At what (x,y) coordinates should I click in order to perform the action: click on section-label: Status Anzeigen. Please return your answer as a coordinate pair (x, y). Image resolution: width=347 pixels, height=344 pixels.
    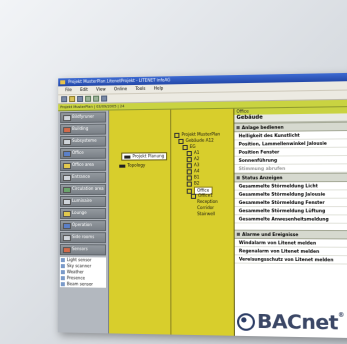
    Looking at the image, I should click on (262, 178).